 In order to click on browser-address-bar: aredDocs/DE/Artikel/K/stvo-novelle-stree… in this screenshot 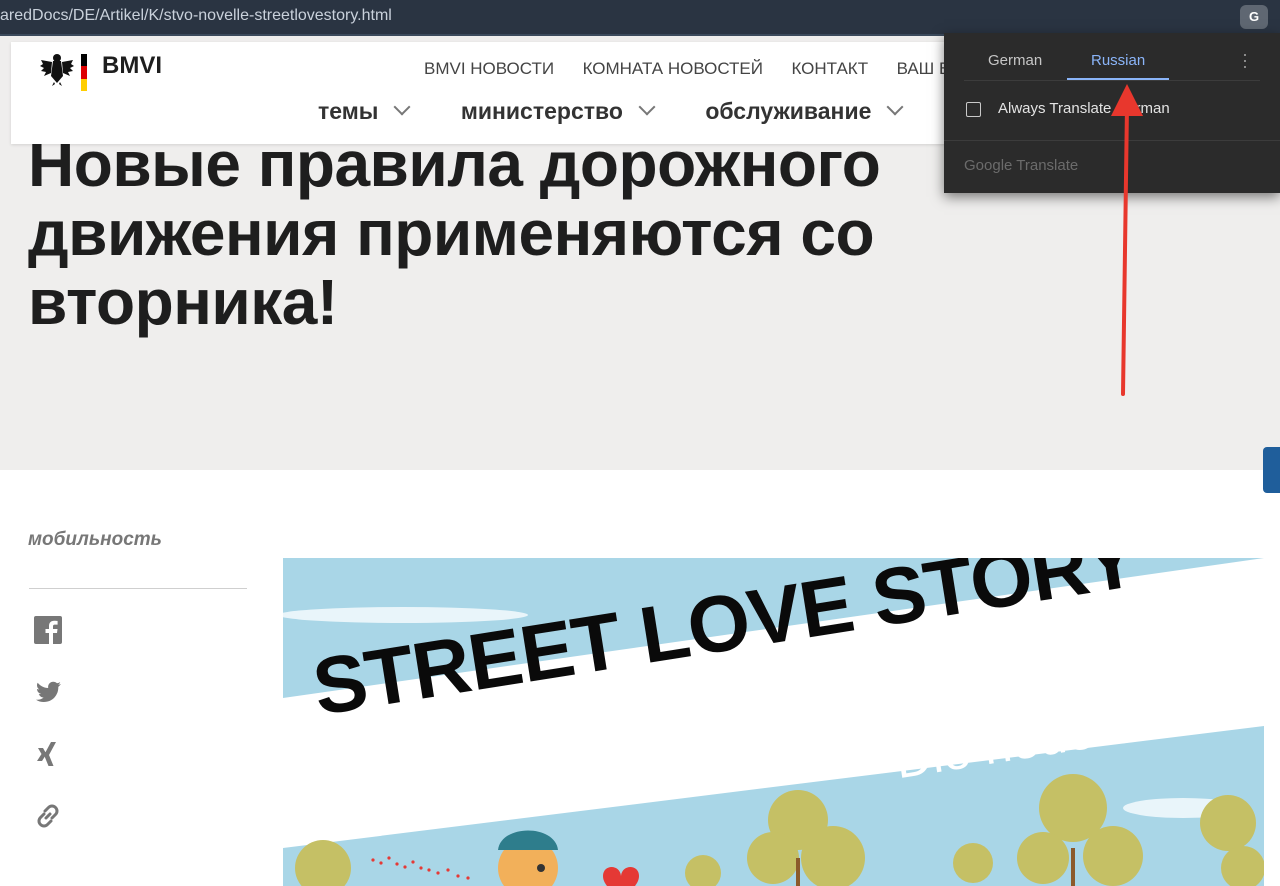, I will do `click(640, 18)`.